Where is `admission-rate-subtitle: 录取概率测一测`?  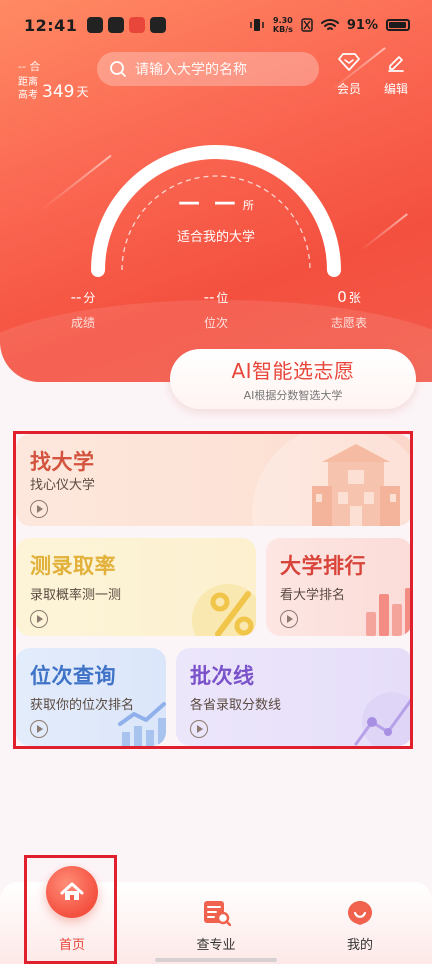 admission-rate-subtitle: 录取概率测一测 is located at coordinates (76, 595).